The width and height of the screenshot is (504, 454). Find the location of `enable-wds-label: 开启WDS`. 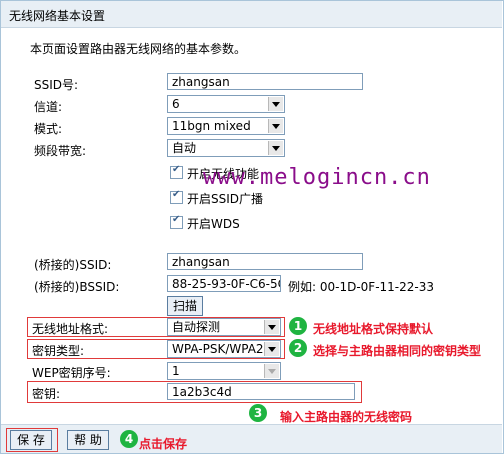

enable-wds-label: 开启WDS is located at coordinates (213, 224).